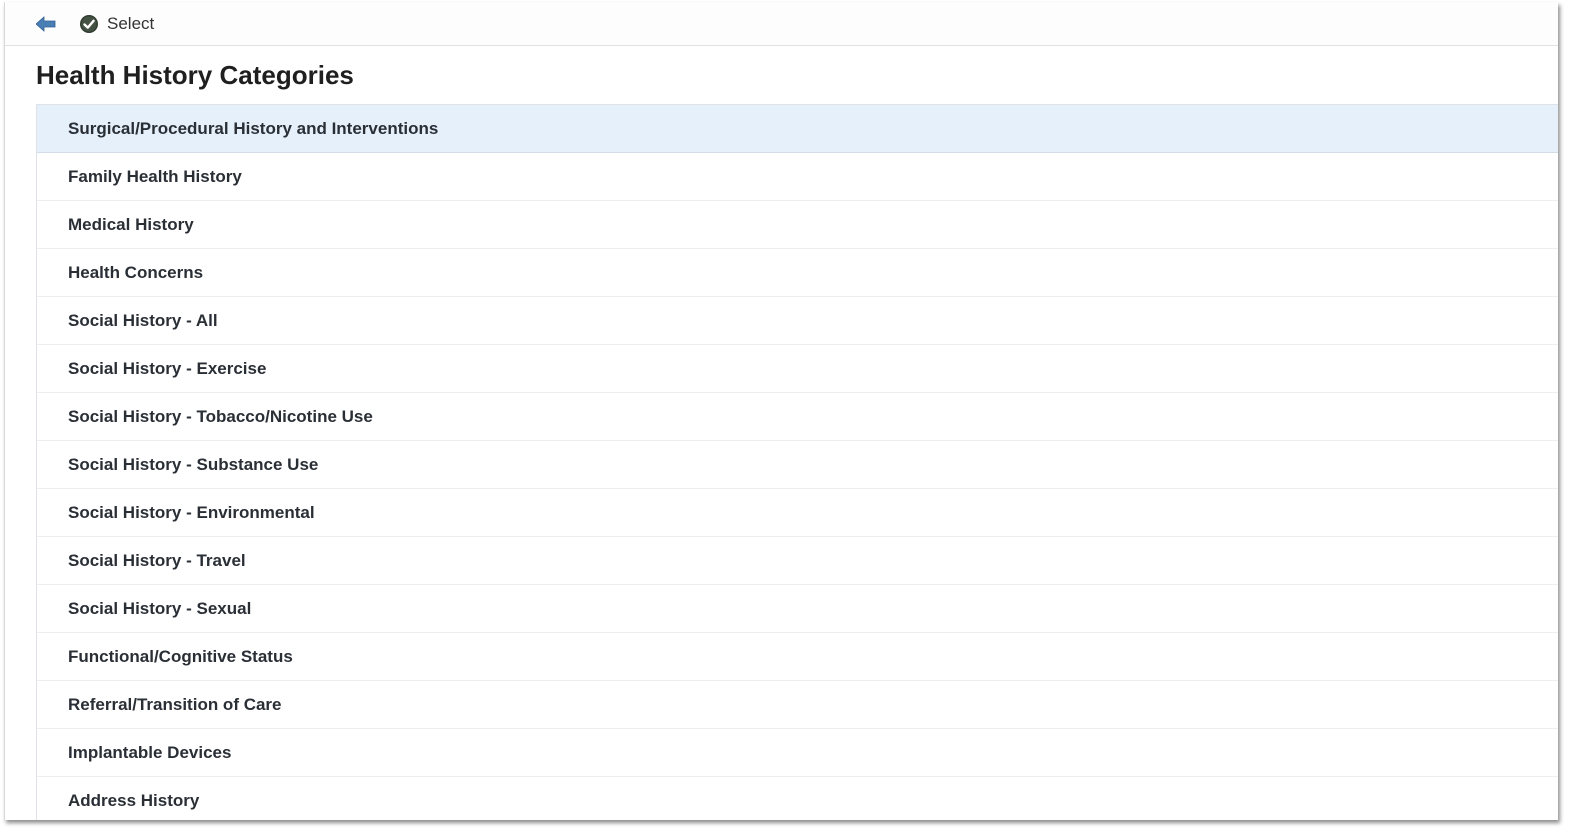 This screenshot has height=838, width=1581. What do you see at coordinates (797, 609) in the screenshot?
I see `list-item: Social History - Sexual` at bounding box center [797, 609].